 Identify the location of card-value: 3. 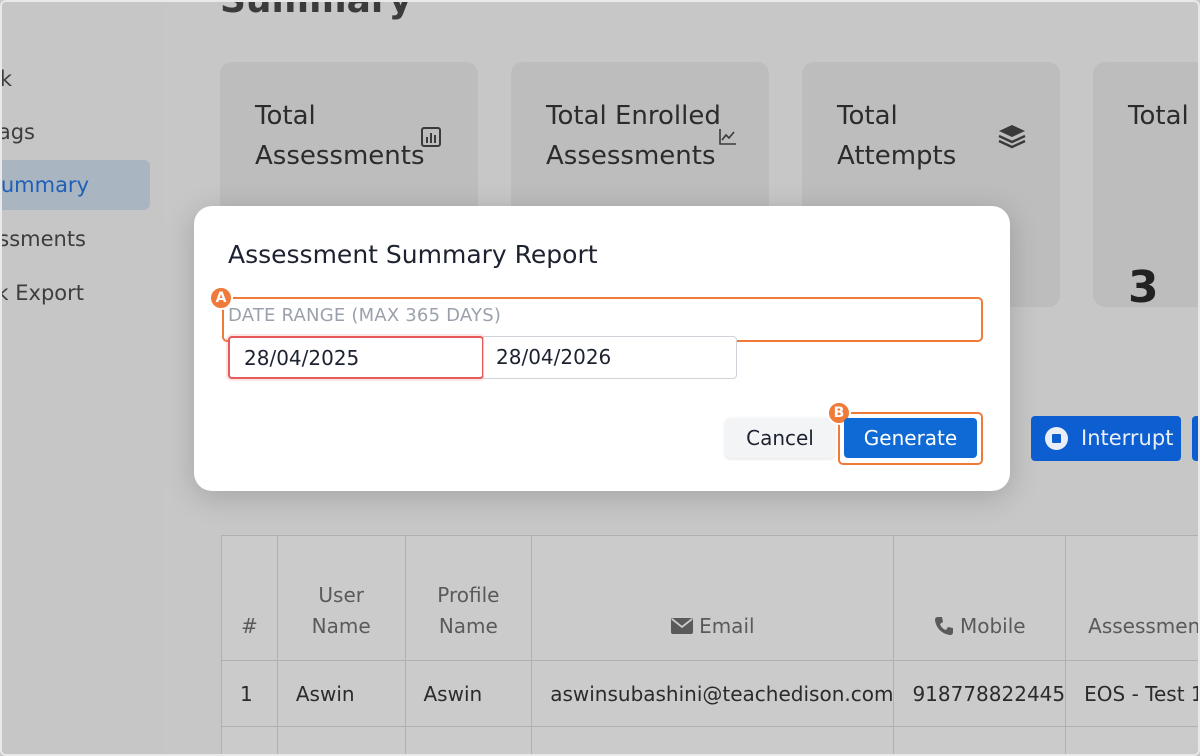
(1143, 287).